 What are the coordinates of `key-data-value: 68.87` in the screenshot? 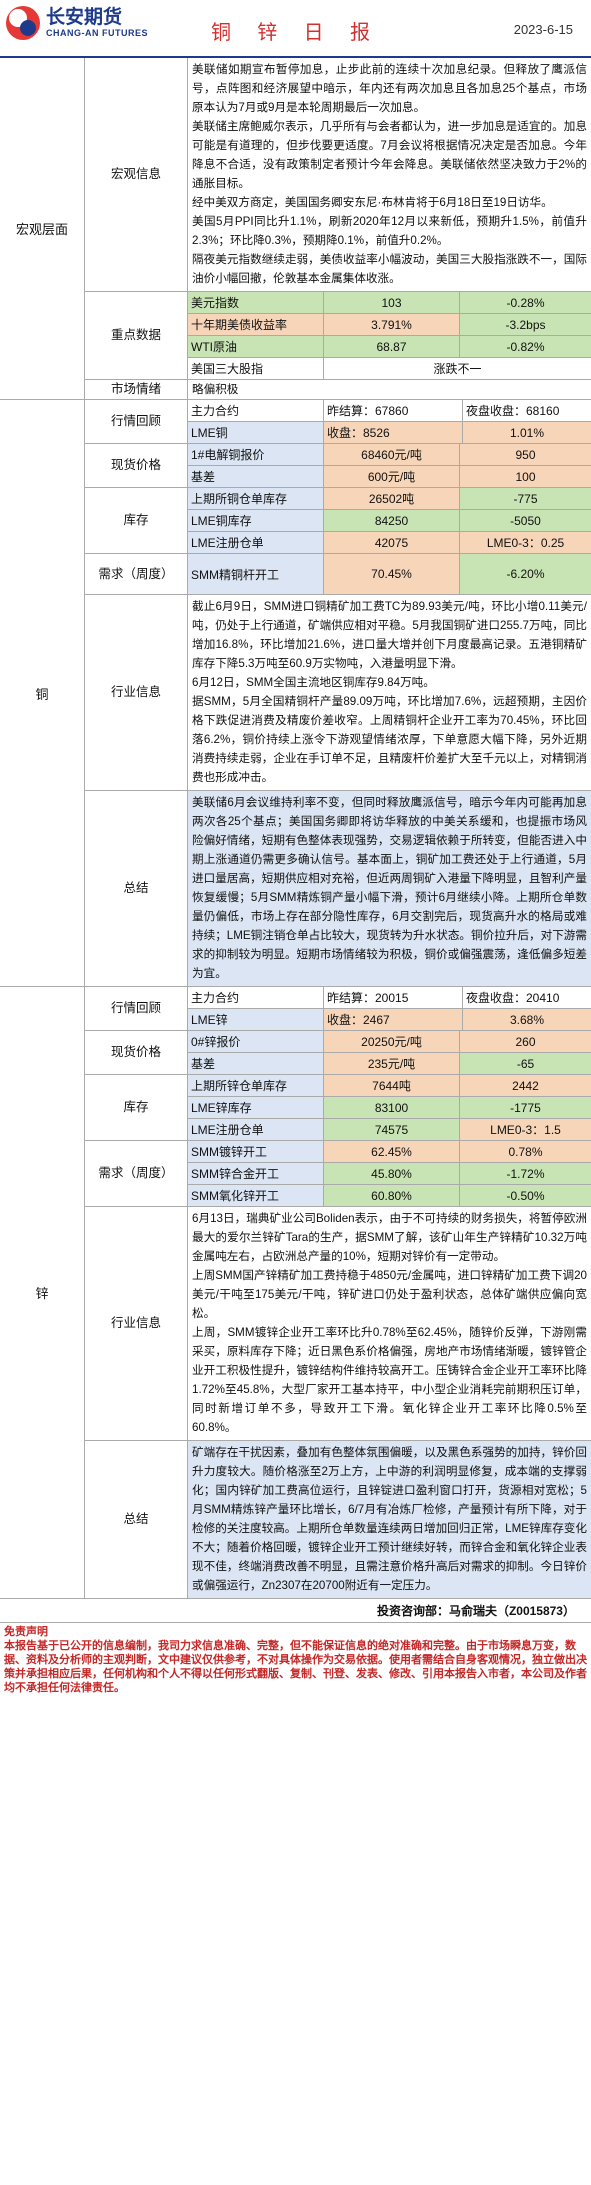 It's located at (392, 346).